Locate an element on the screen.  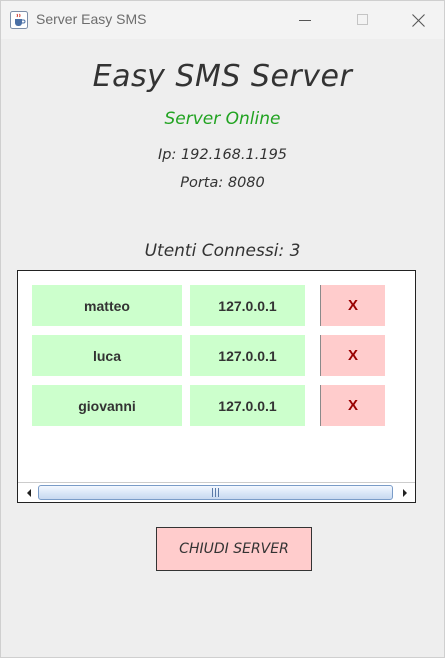
user-name: luca is located at coordinates (107, 355).